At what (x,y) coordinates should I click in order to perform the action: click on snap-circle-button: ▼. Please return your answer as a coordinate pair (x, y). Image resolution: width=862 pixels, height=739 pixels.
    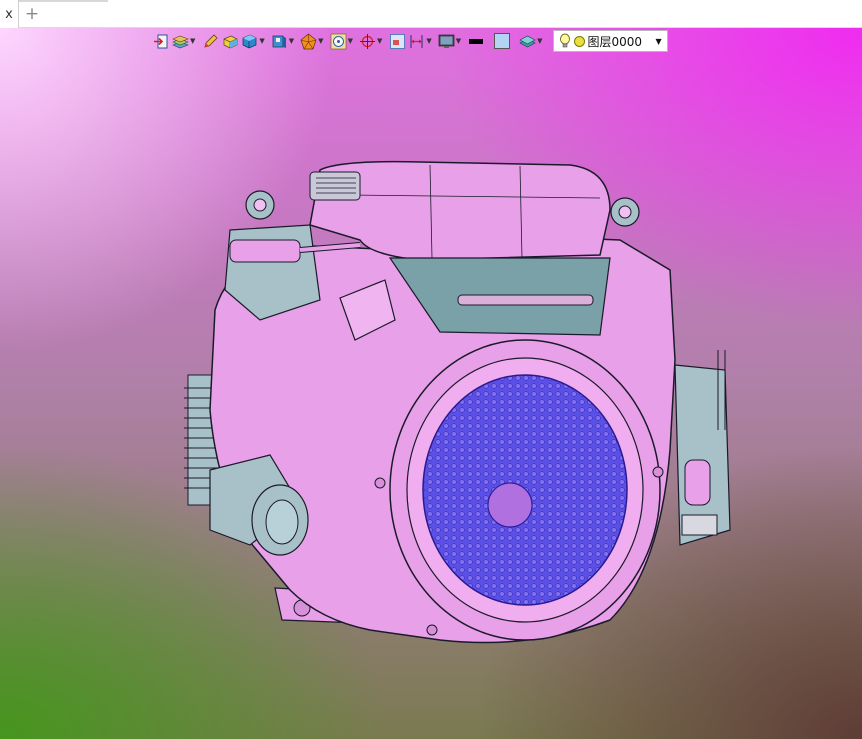
    Looking at the image, I should click on (343, 41).